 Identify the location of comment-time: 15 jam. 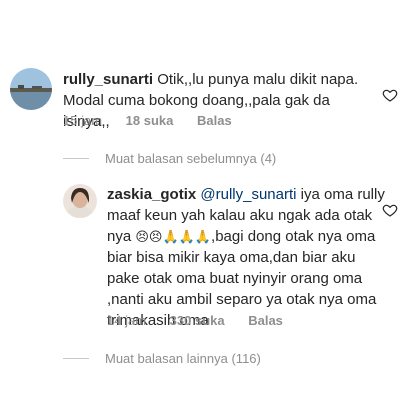
(83, 120).